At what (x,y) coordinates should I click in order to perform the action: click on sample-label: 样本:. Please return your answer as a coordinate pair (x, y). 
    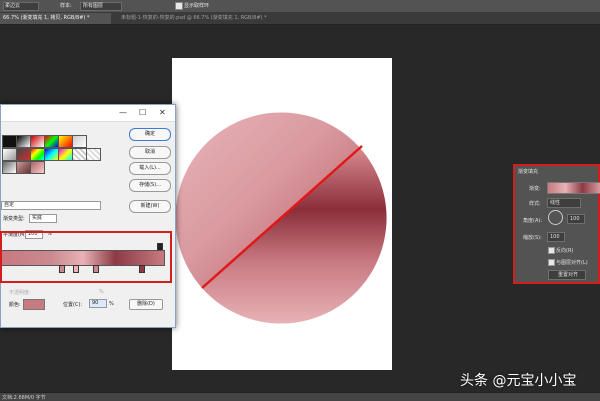
    Looking at the image, I should click on (66, 6).